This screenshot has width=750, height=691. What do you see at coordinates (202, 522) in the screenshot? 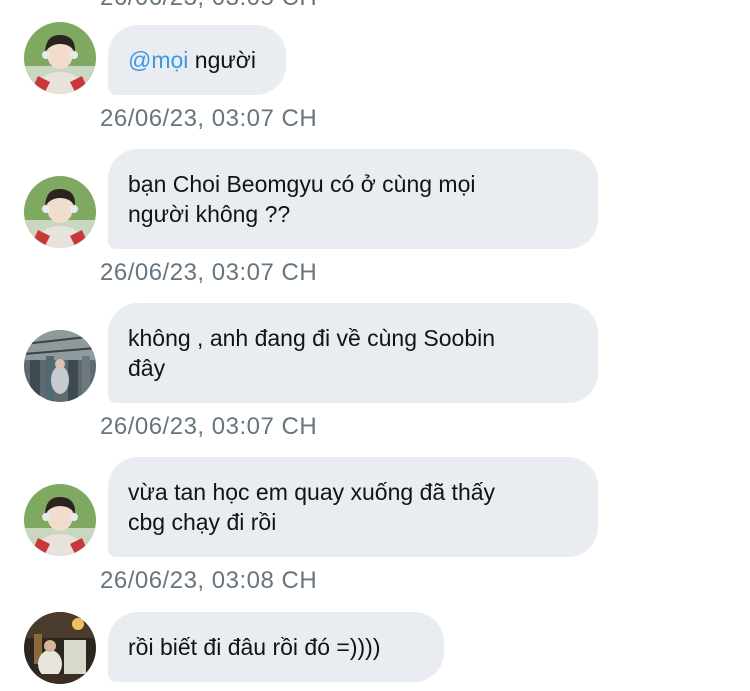
I see `message-text-line: cbg chạy đi rồi` at bounding box center [202, 522].